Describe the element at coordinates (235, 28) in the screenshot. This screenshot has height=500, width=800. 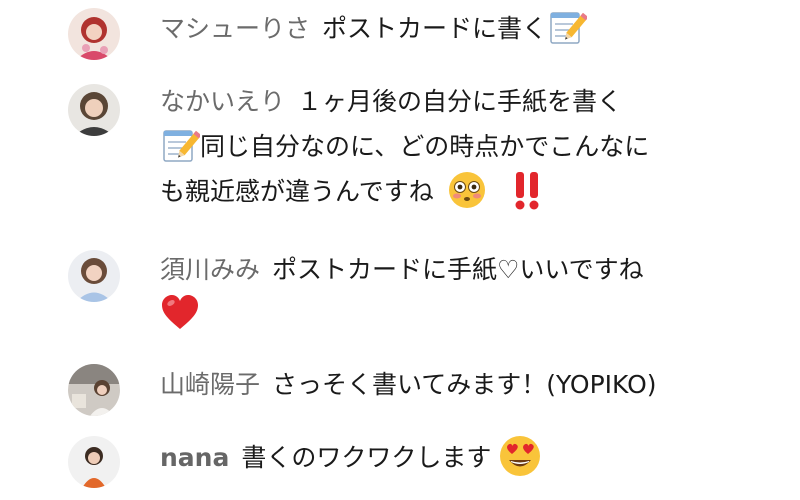
I see `comment-author: マシューりさ` at that location.